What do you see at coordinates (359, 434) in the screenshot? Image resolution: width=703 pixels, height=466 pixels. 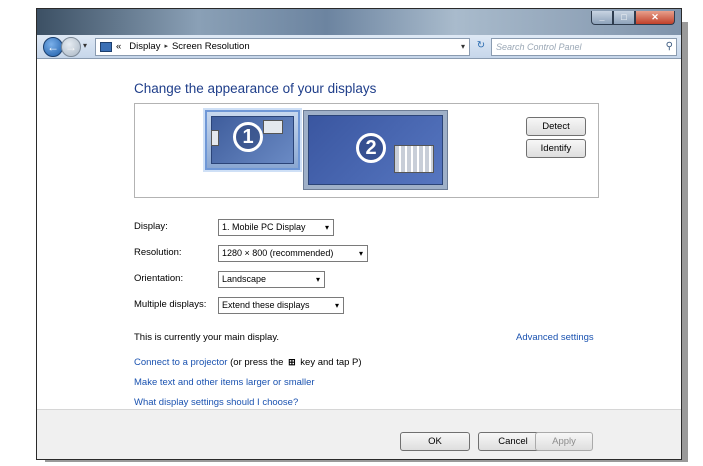 I see `dialog-footer: OK Cancel Apply` at bounding box center [359, 434].